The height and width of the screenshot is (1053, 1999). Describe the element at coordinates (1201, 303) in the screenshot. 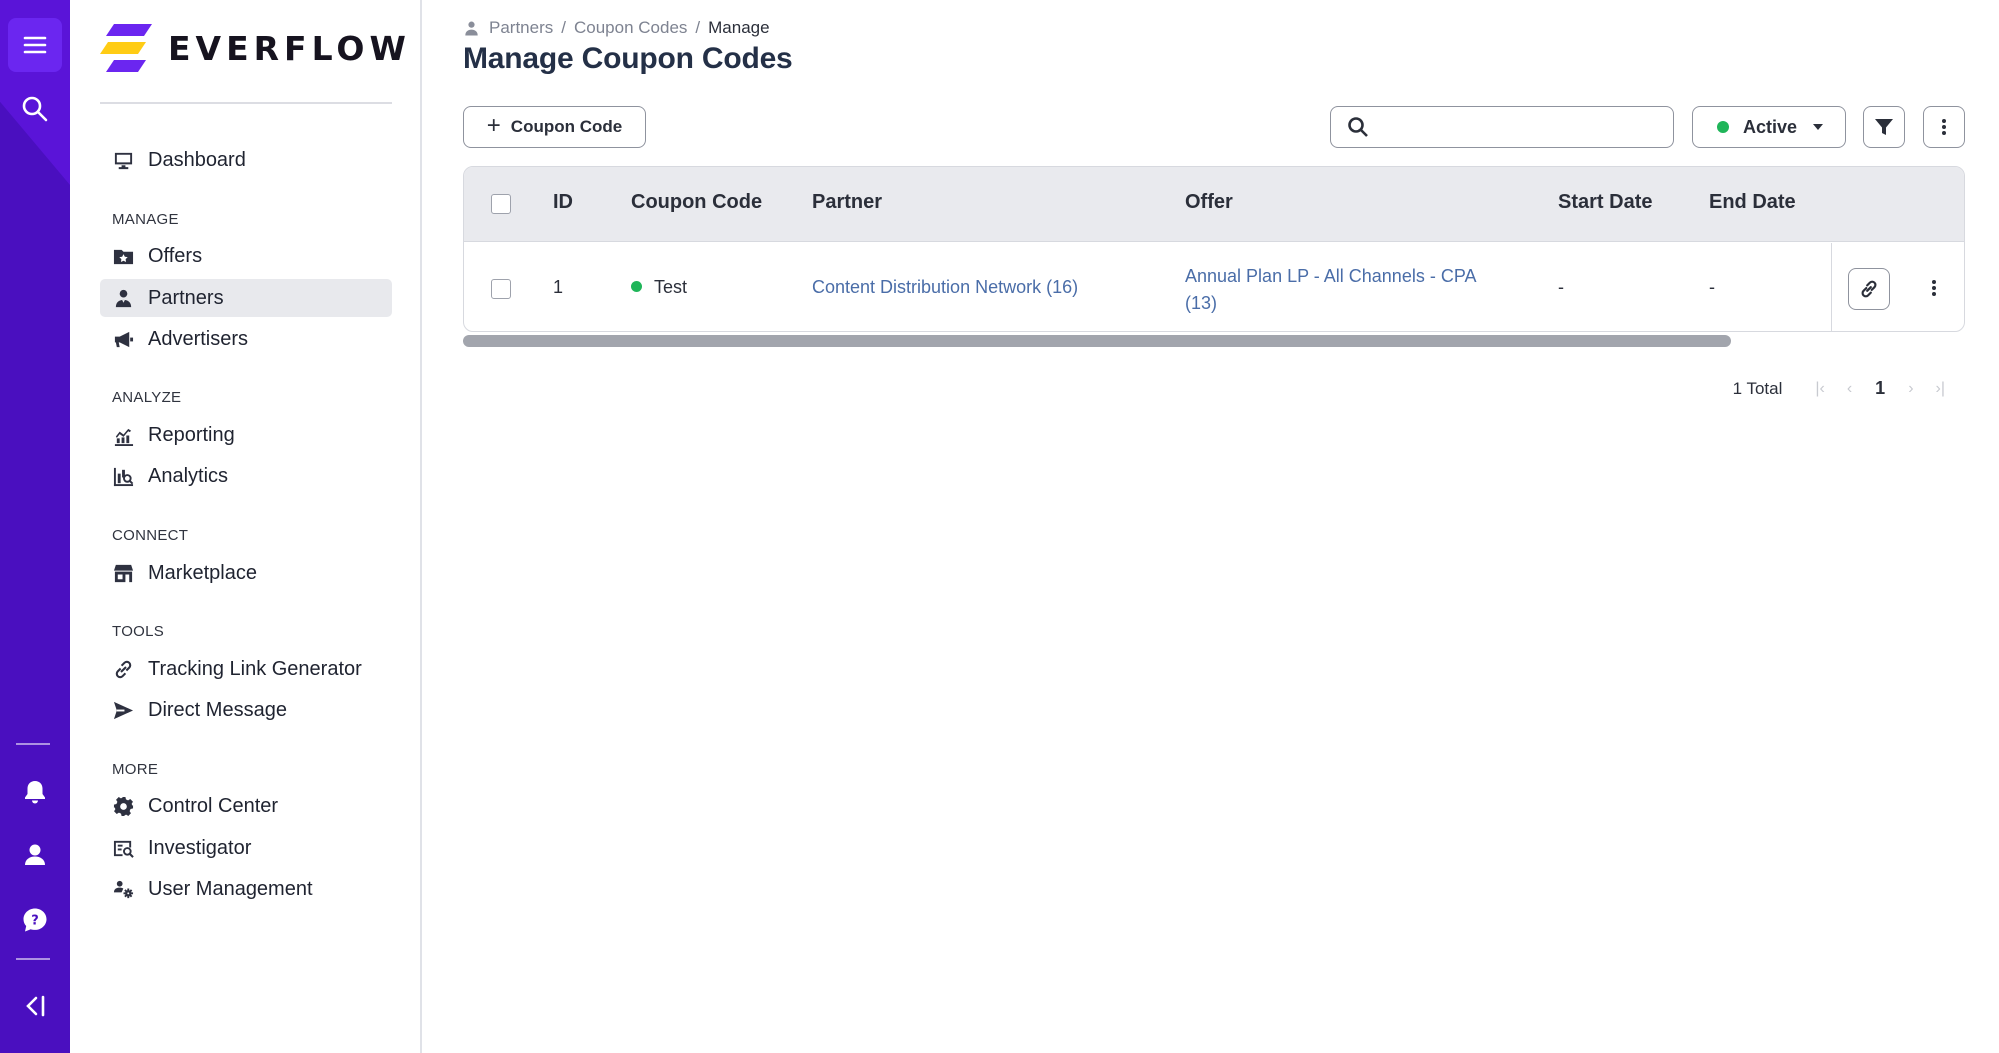

I see `offer-id: (13)` at that location.